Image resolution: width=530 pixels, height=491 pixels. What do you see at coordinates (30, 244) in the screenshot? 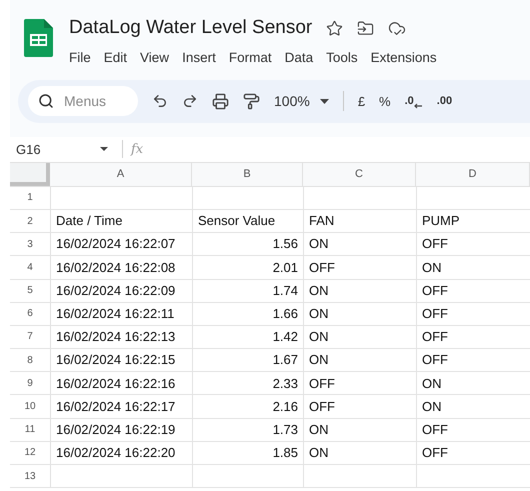
I see `row-header: 3` at bounding box center [30, 244].